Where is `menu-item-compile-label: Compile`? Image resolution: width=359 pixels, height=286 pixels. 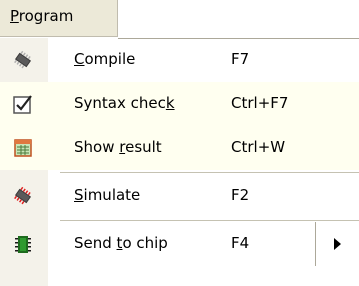
menu-item-compile-label: Compile is located at coordinates (105, 59).